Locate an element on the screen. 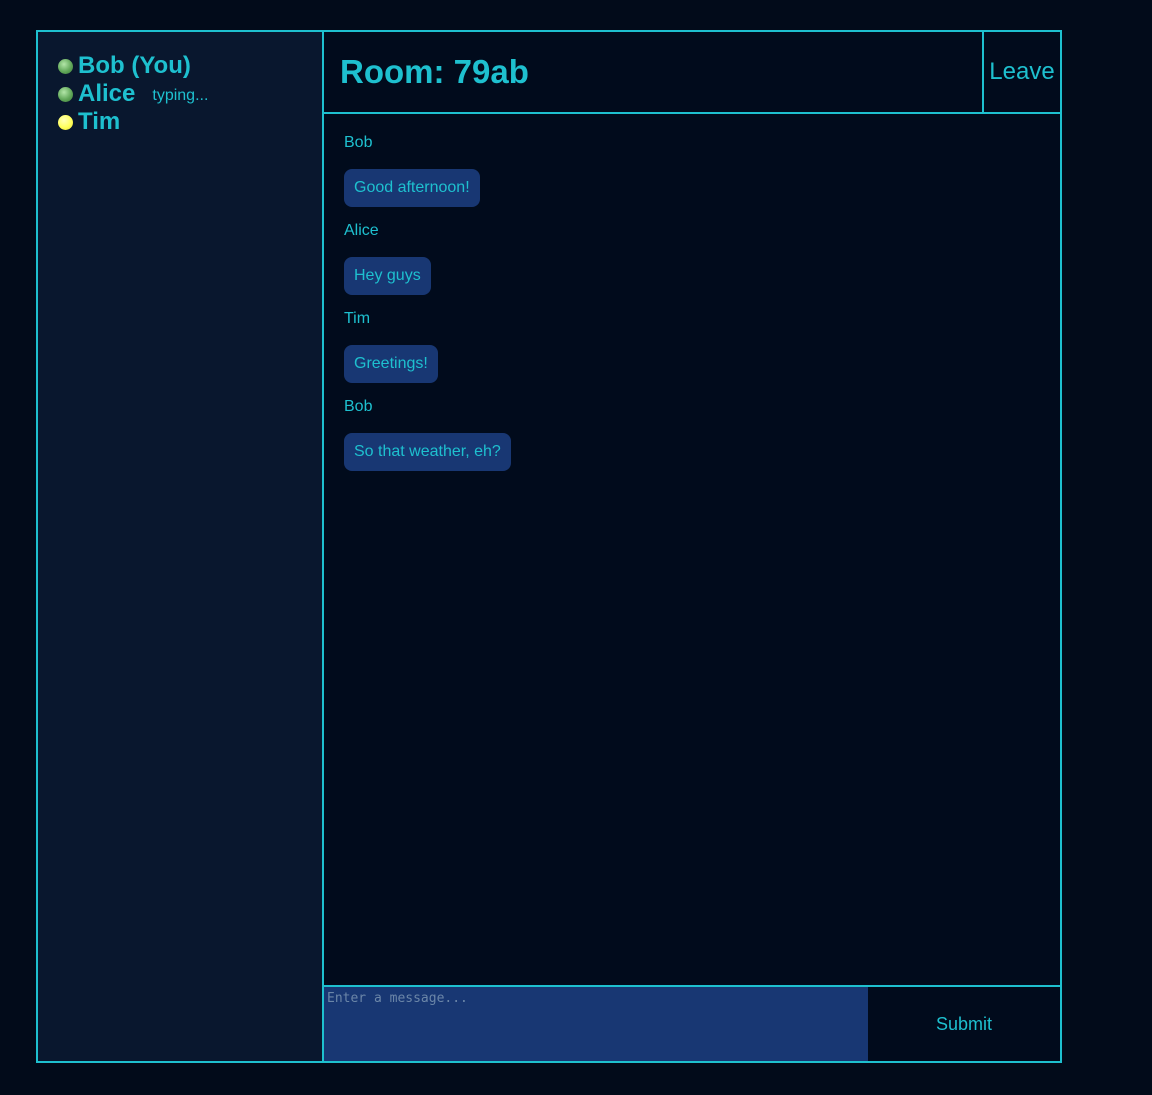  message-bubble: Good afternoon! is located at coordinates (412, 188).